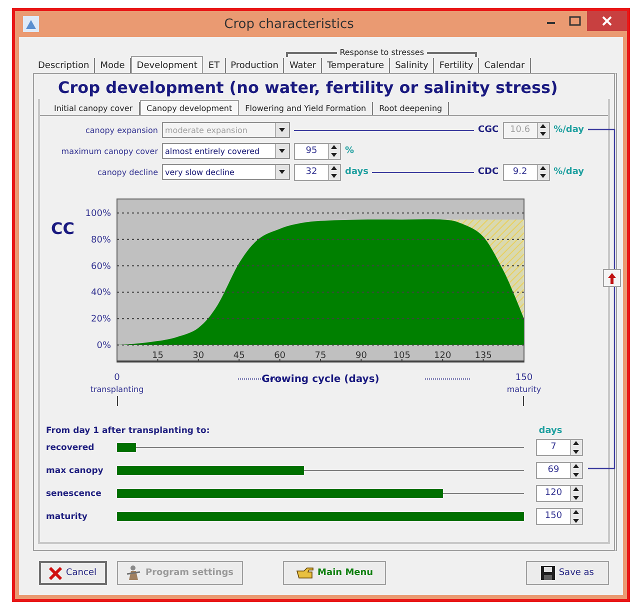 This screenshot has width=636, height=606. I want to click on arrow-up-button, so click(612, 278).